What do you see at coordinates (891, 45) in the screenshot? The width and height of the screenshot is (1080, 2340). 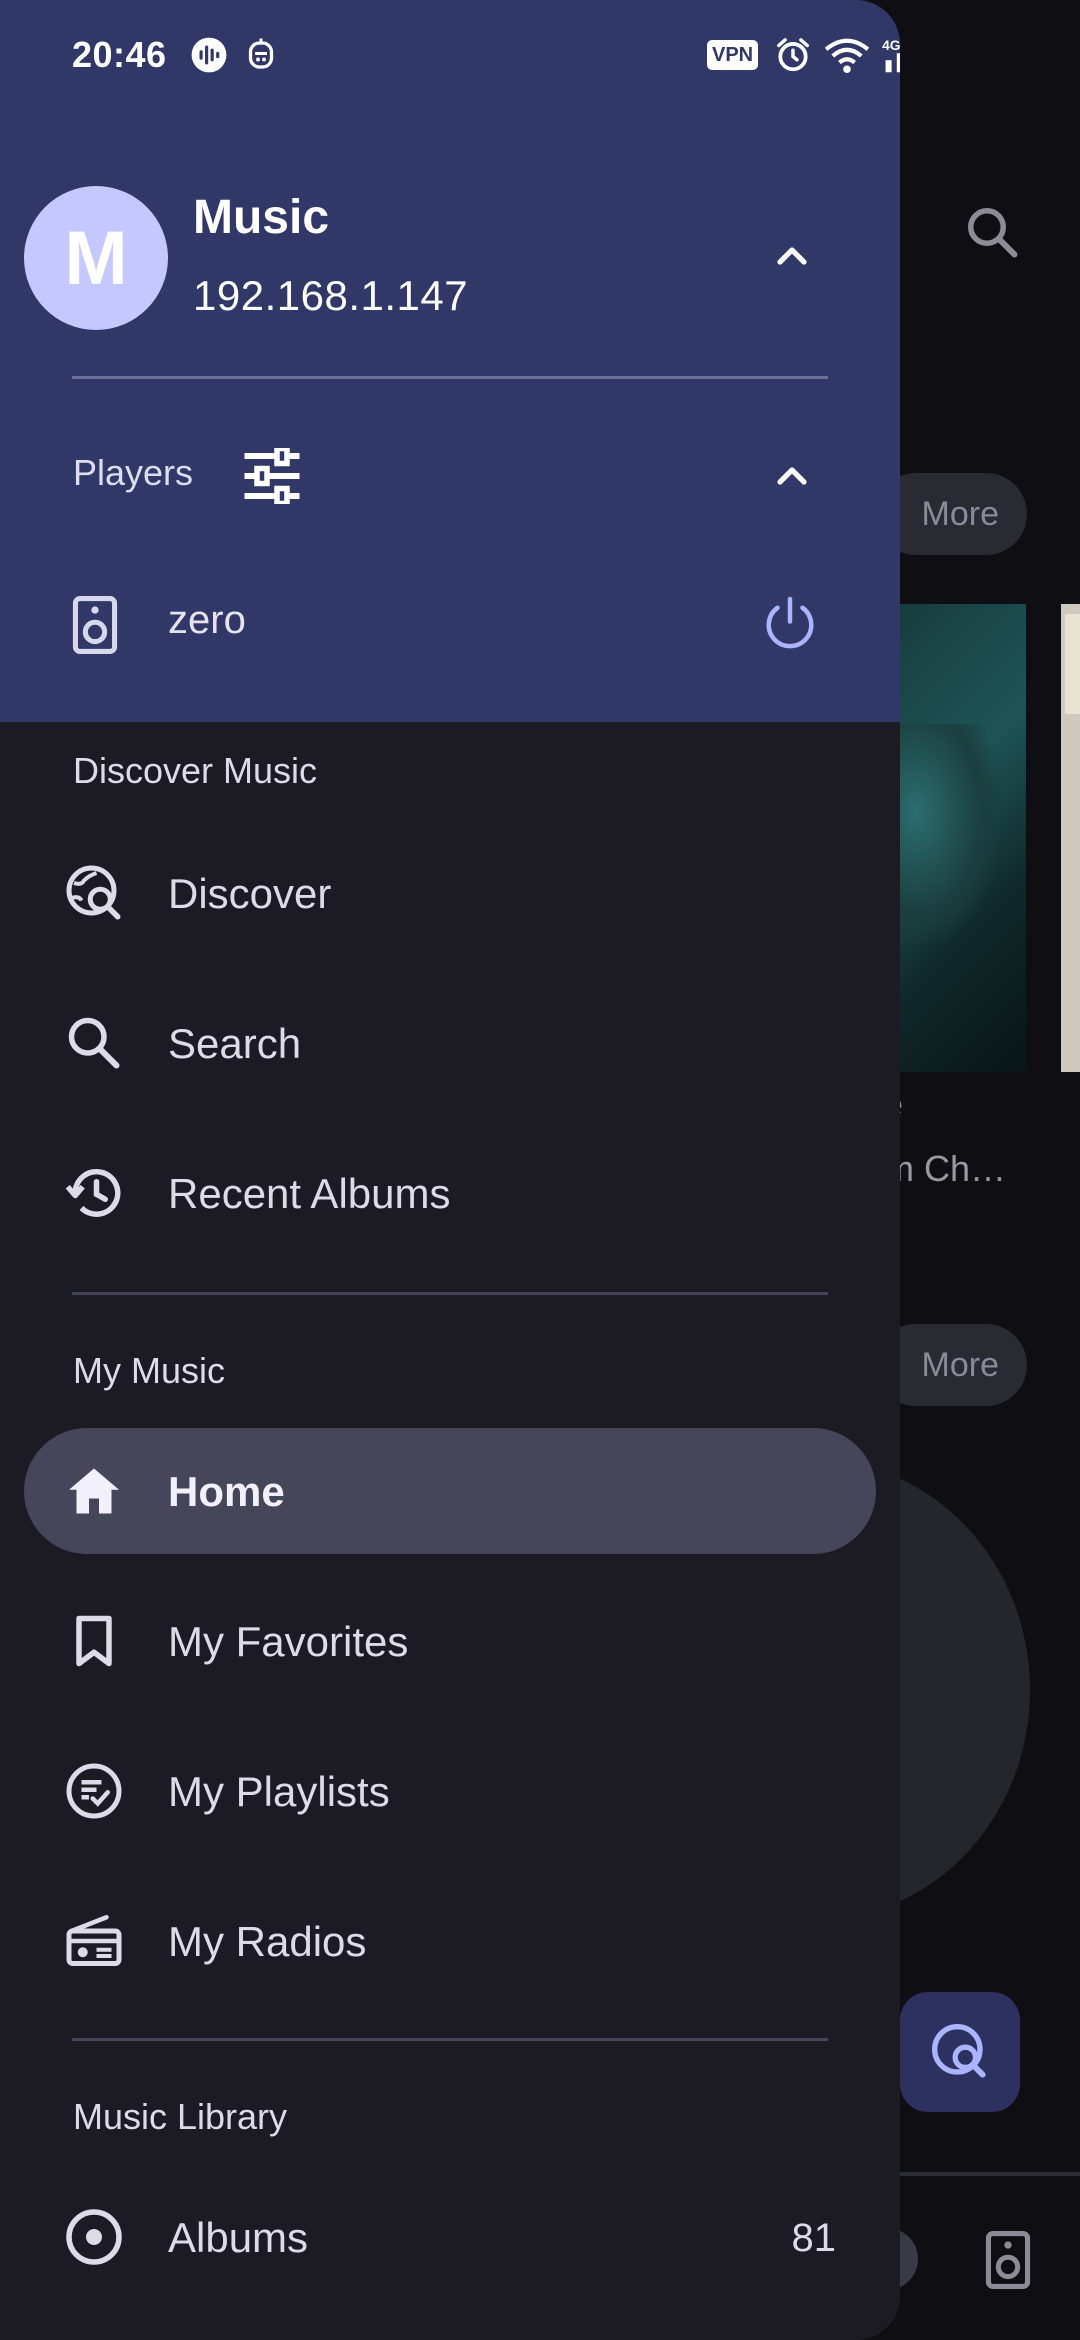 I see `svg-text: 4G` at bounding box center [891, 45].